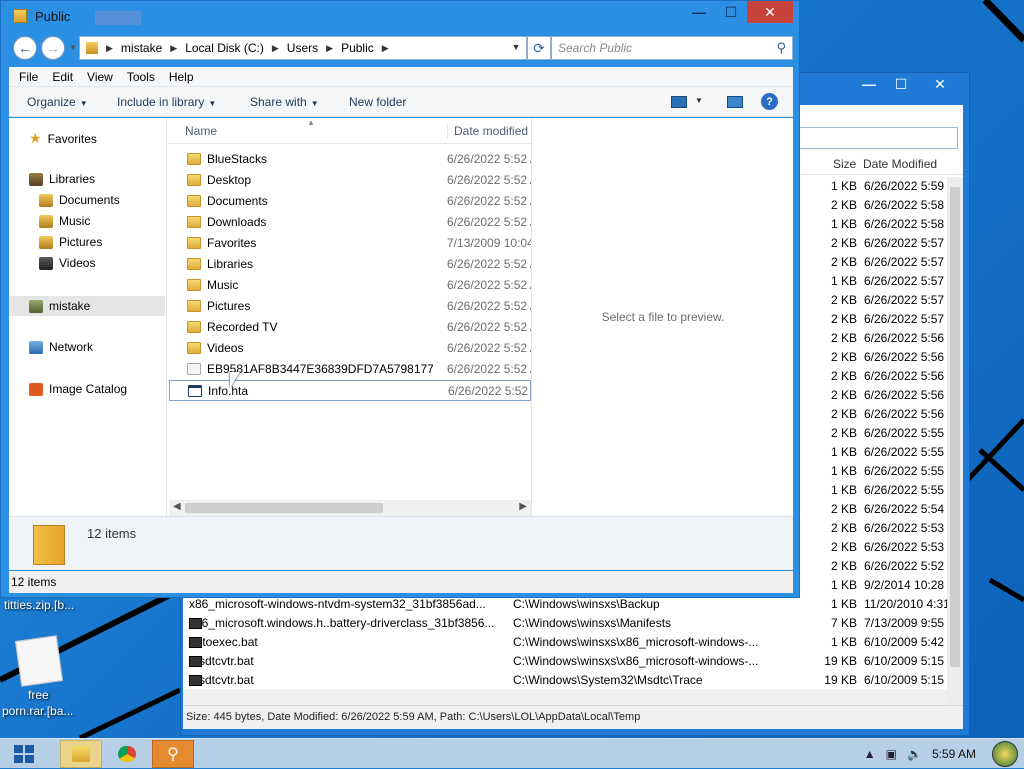 The width and height of the screenshot is (1024, 769). What do you see at coordinates (875, 138) in the screenshot?
I see `bg-search-field` at bounding box center [875, 138].